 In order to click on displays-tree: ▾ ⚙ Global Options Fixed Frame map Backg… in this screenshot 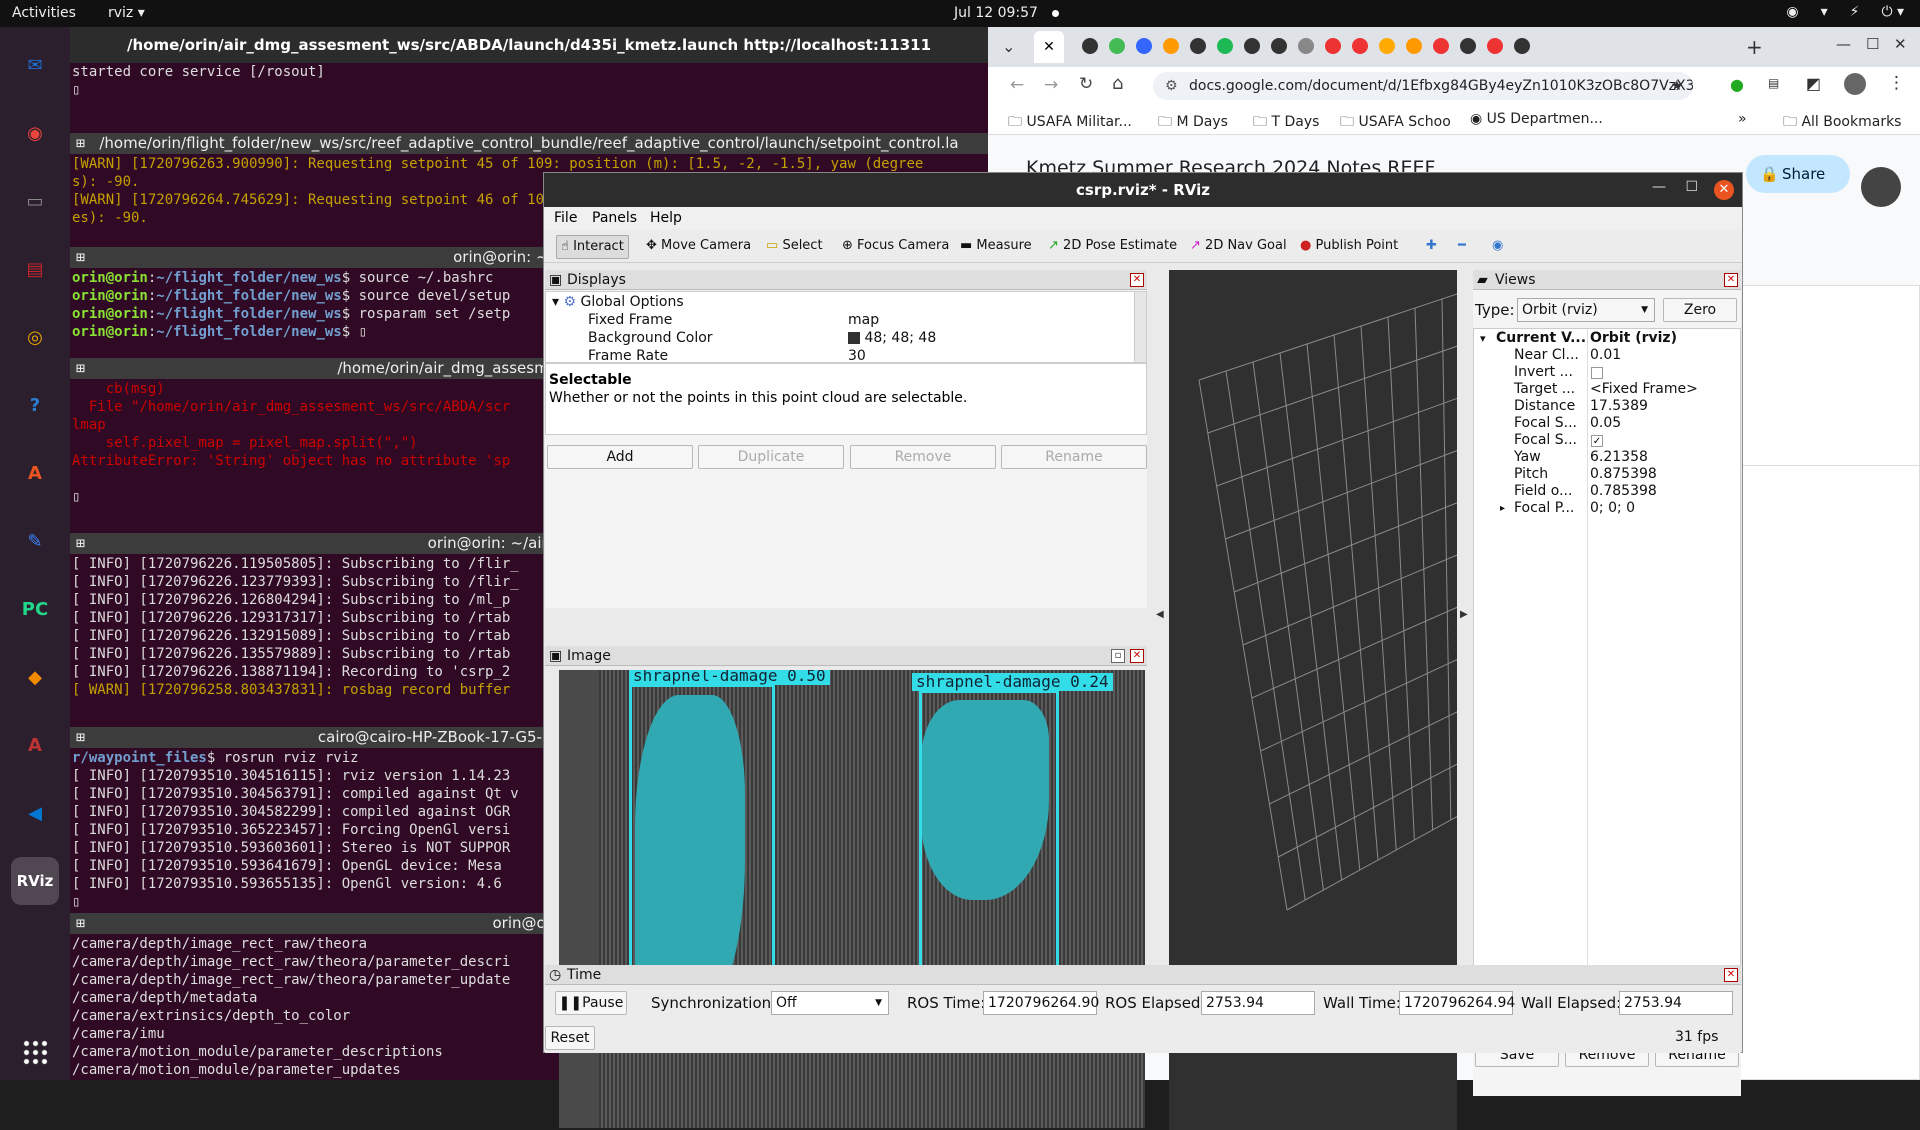, I will do `click(846, 327)`.